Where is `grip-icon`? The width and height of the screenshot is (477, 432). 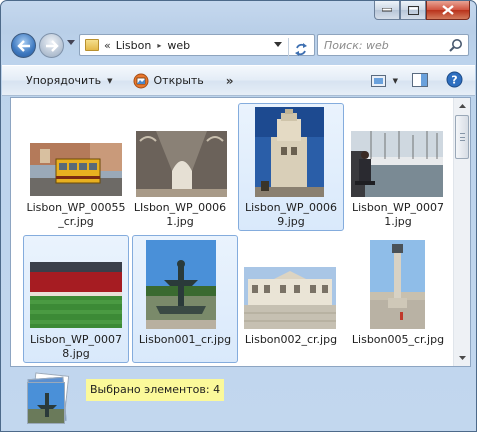 grip-icon is located at coordinates (462, 137).